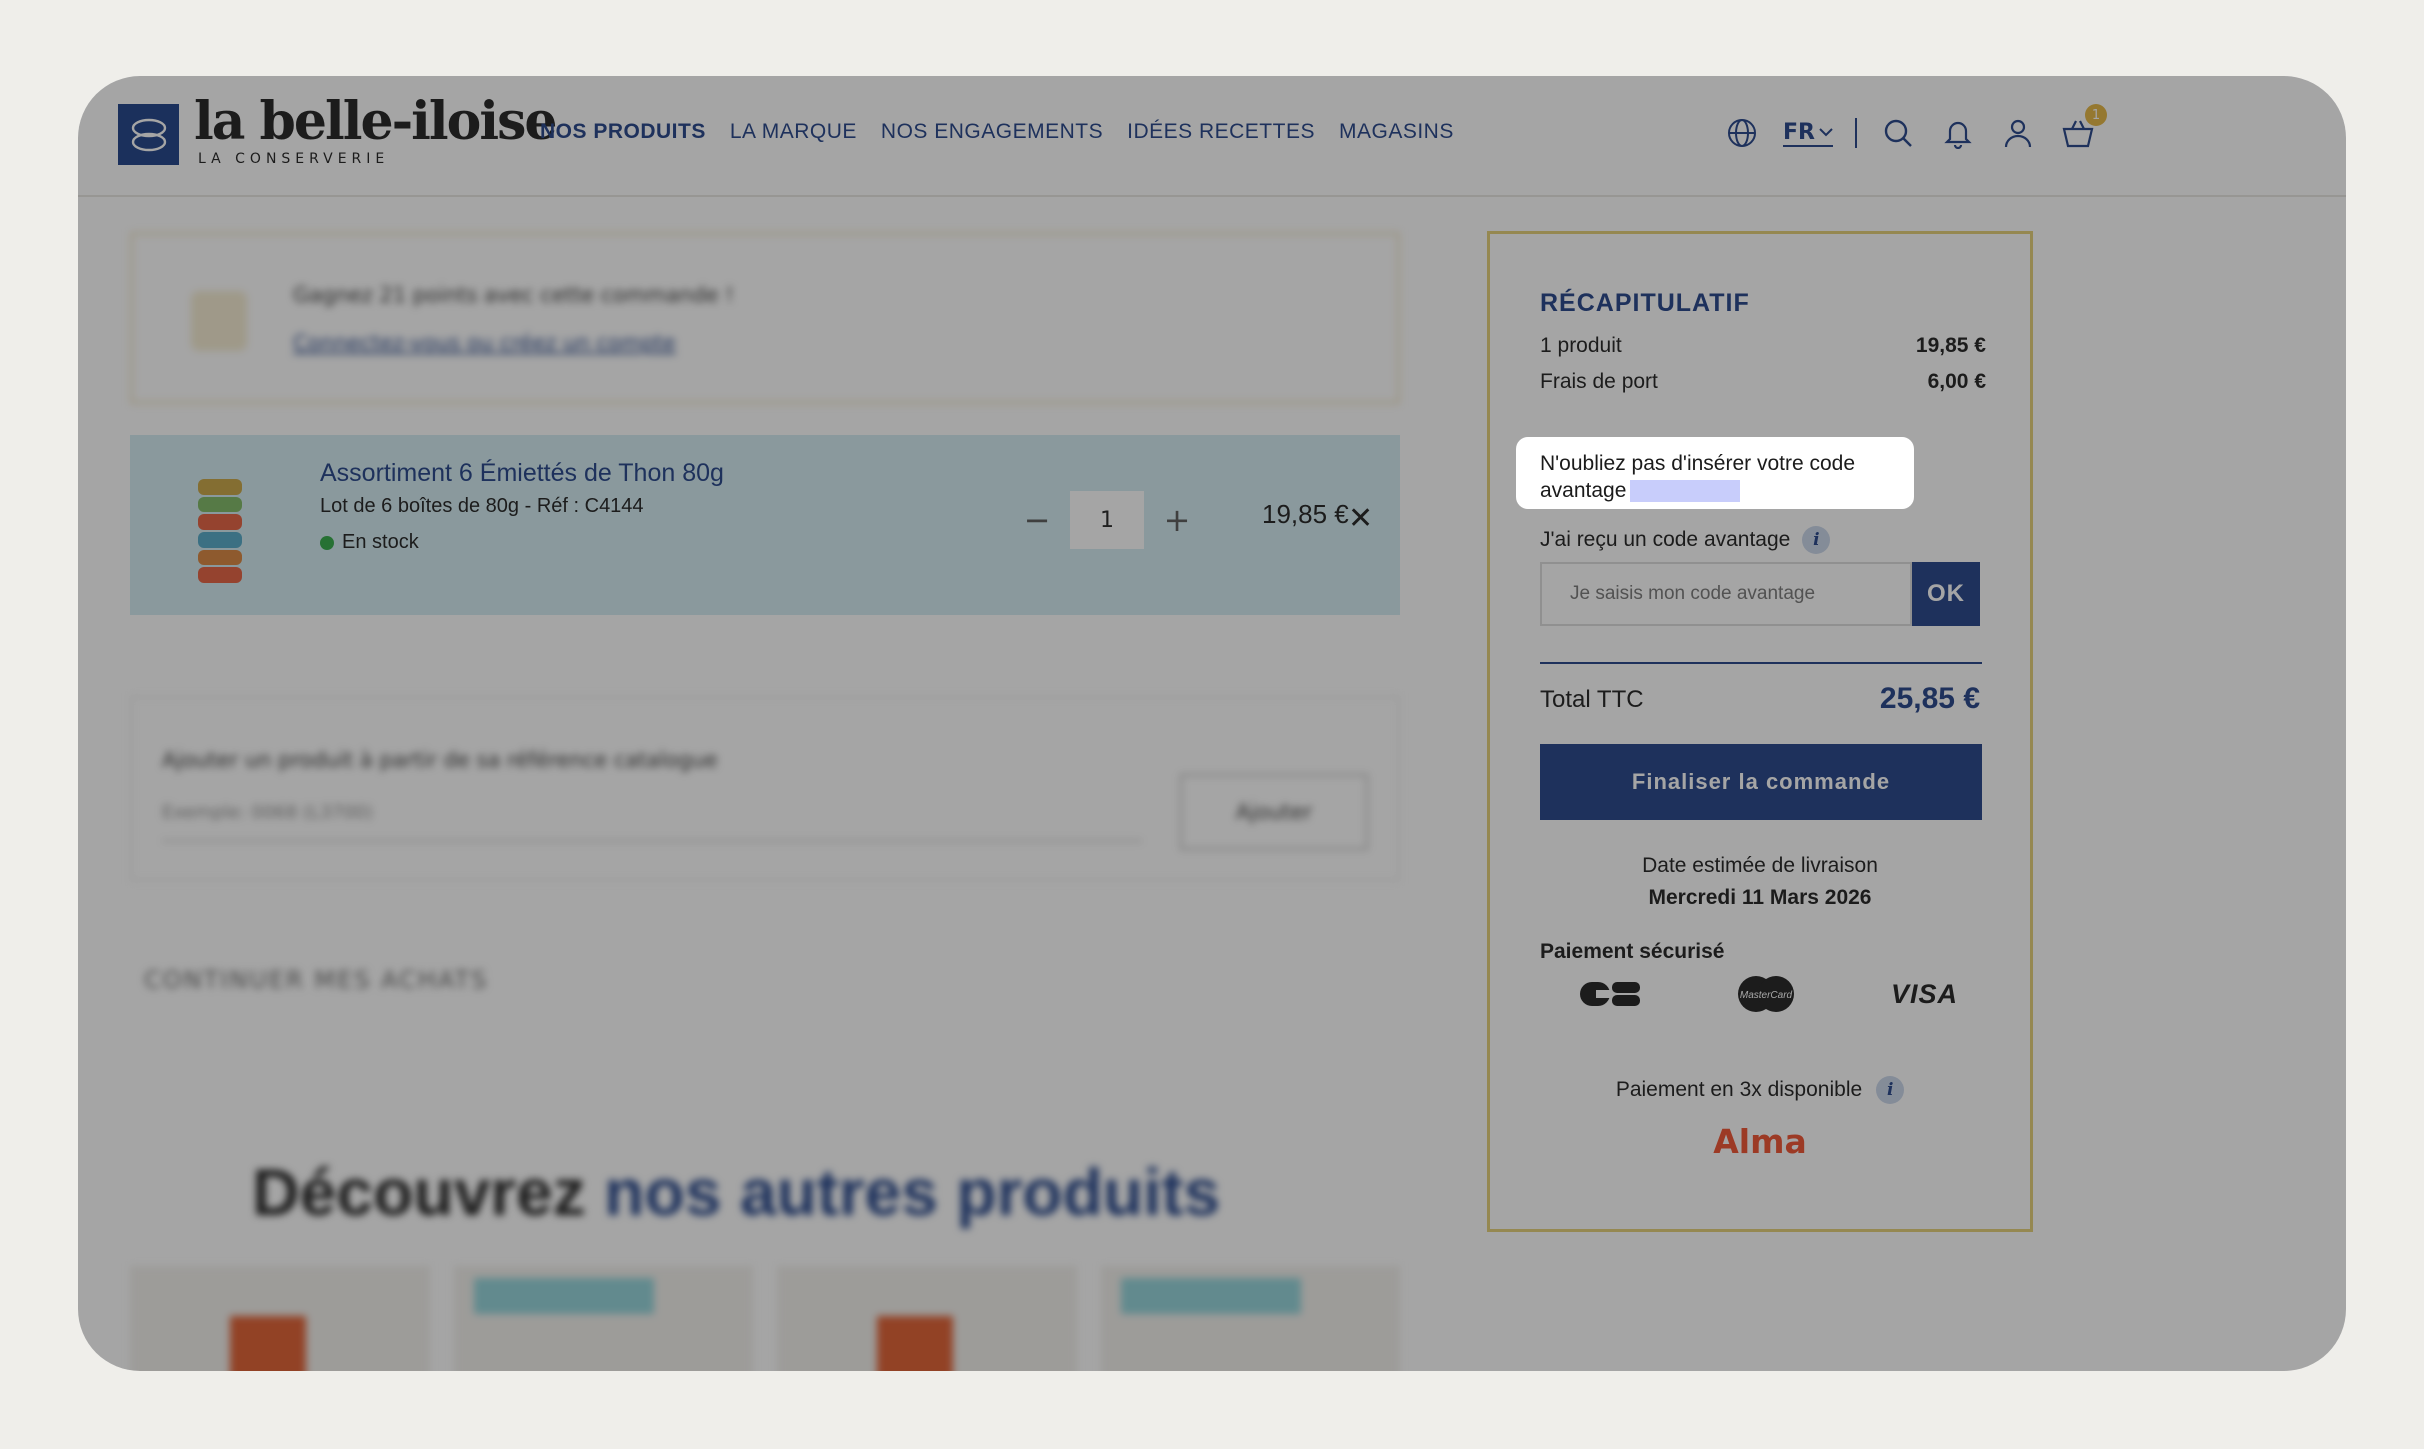 The image size is (2424, 1449). I want to click on promo-code-input, so click(1726, 594).